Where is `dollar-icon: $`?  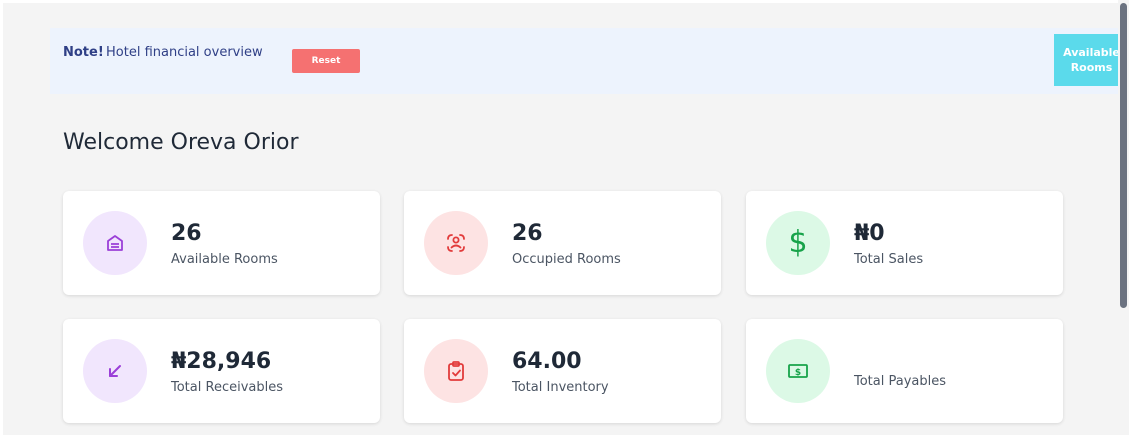 dollar-icon: $ is located at coordinates (798, 243).